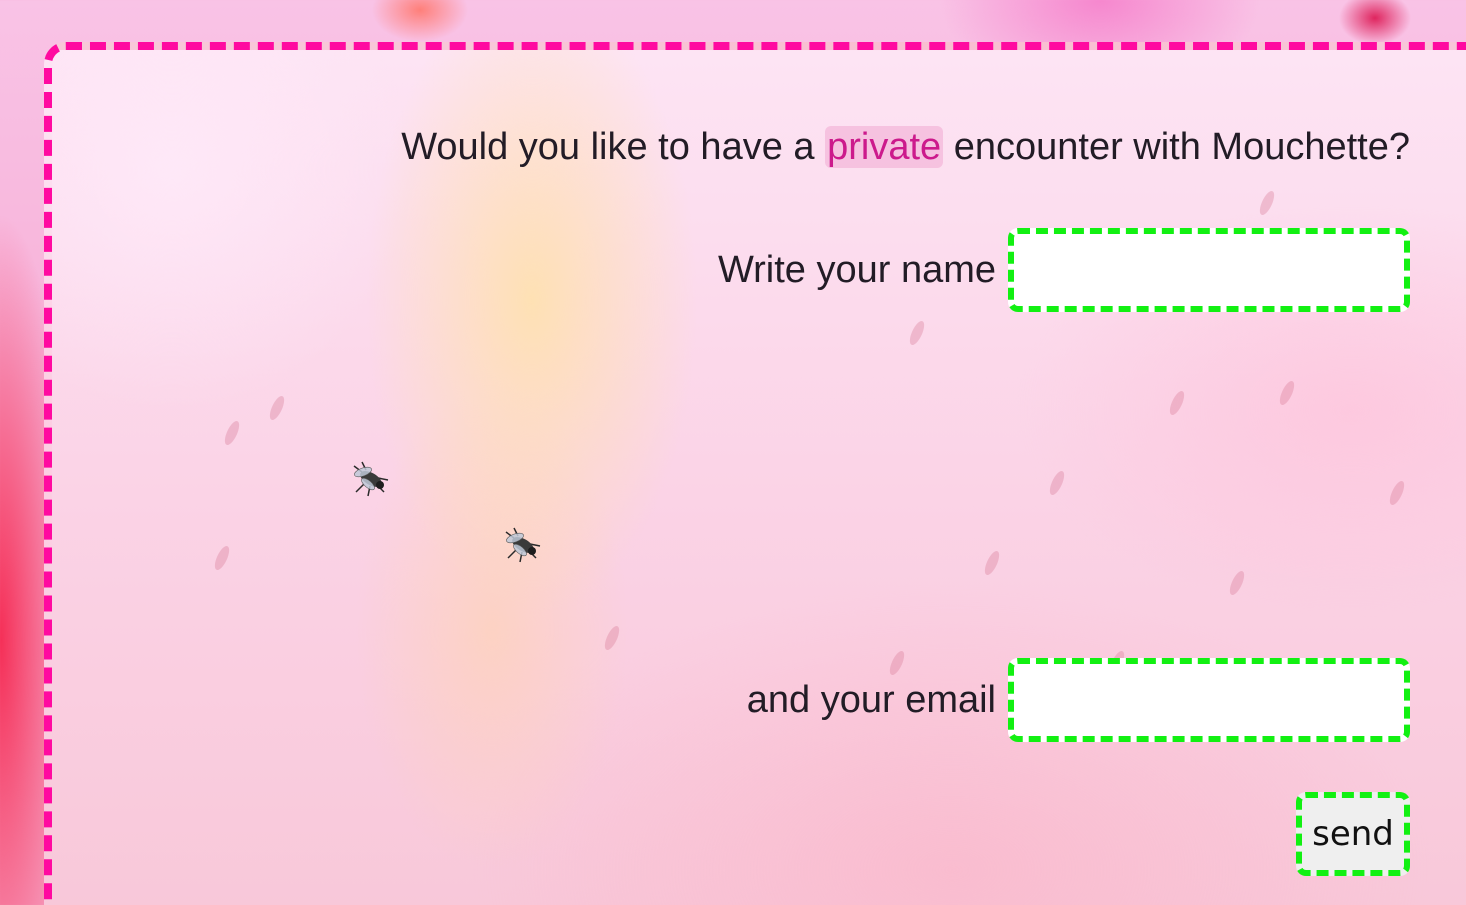  I want to click on email-row: and your email, so click(1078, 700).